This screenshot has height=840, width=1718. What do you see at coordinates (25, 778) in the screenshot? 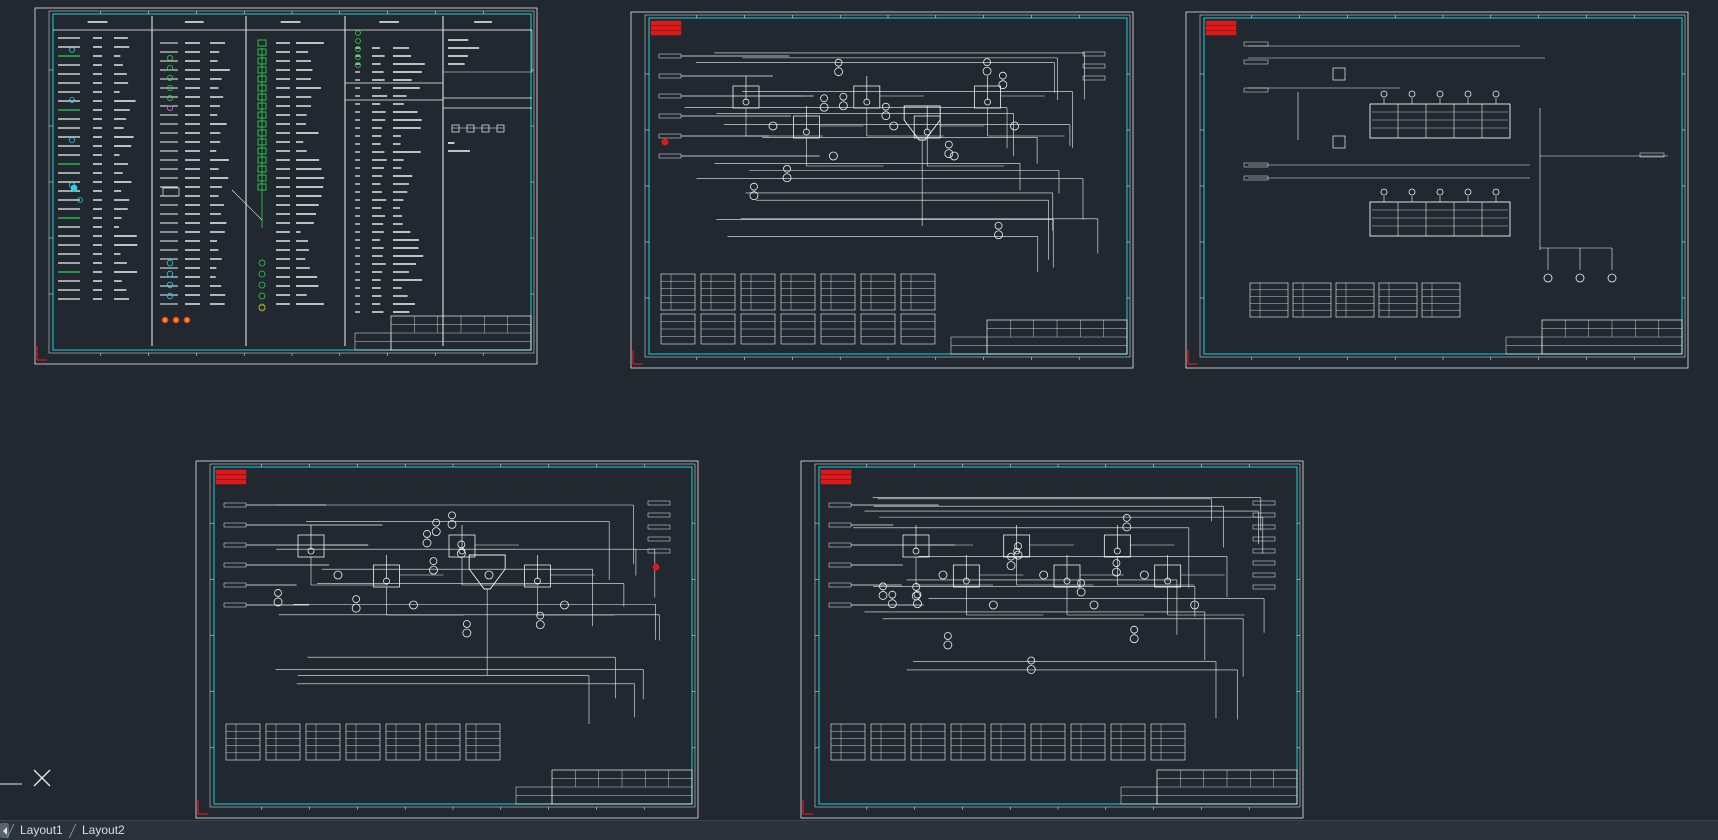
I see `ucs-axis-icon` at bounding box center [25, 778].